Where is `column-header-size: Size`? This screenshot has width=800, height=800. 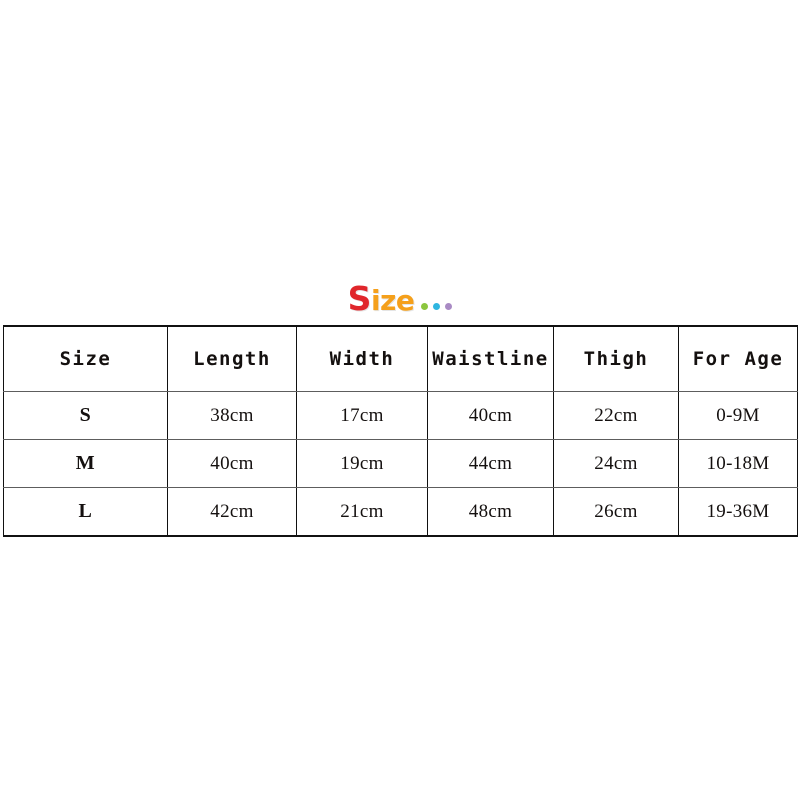 column-header-size: Size is located at coordinates (85, 358).